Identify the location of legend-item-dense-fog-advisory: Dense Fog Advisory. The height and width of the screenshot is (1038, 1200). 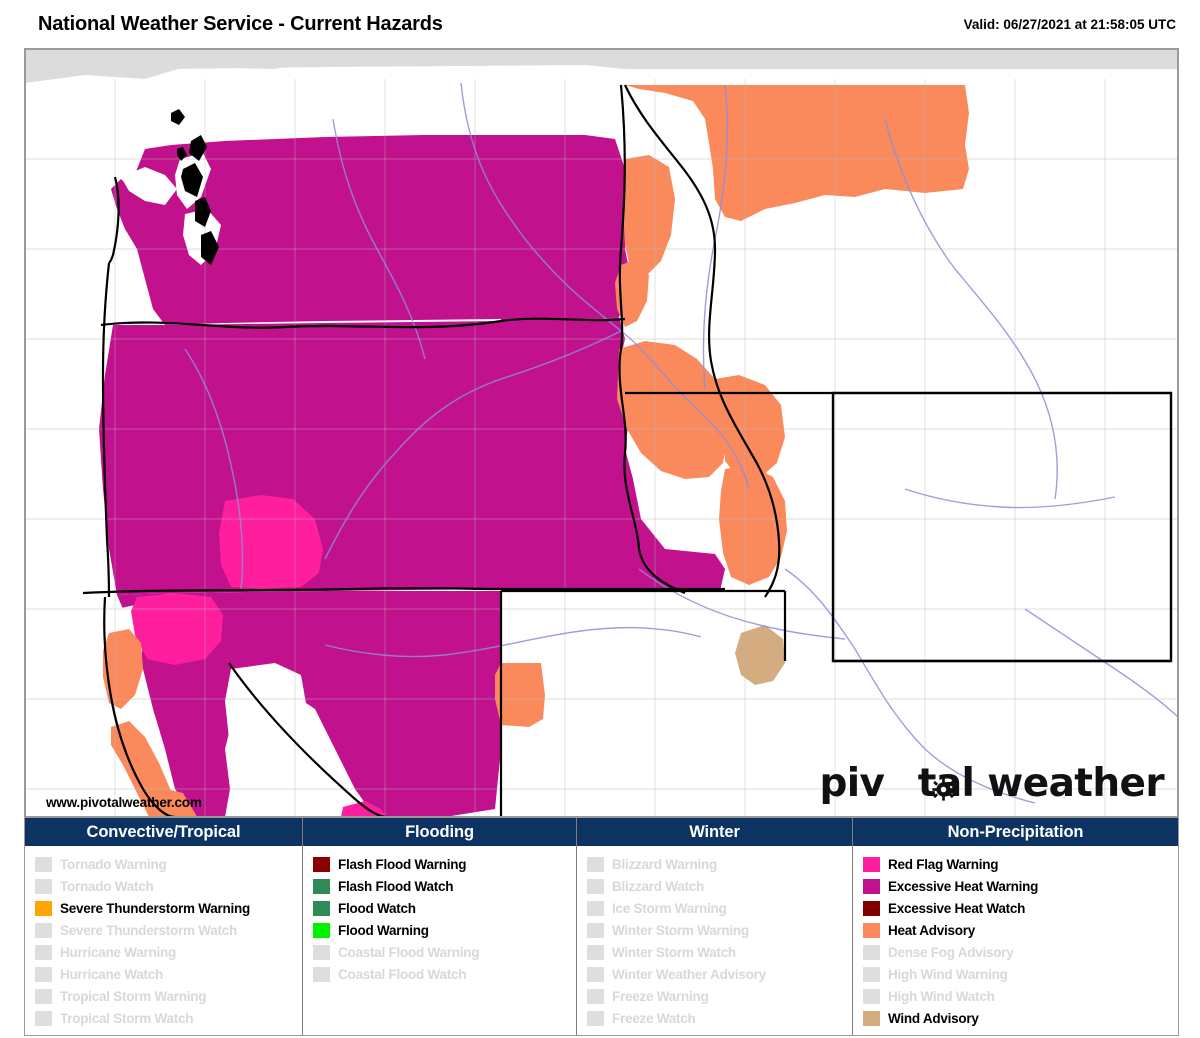
(1020, 952).